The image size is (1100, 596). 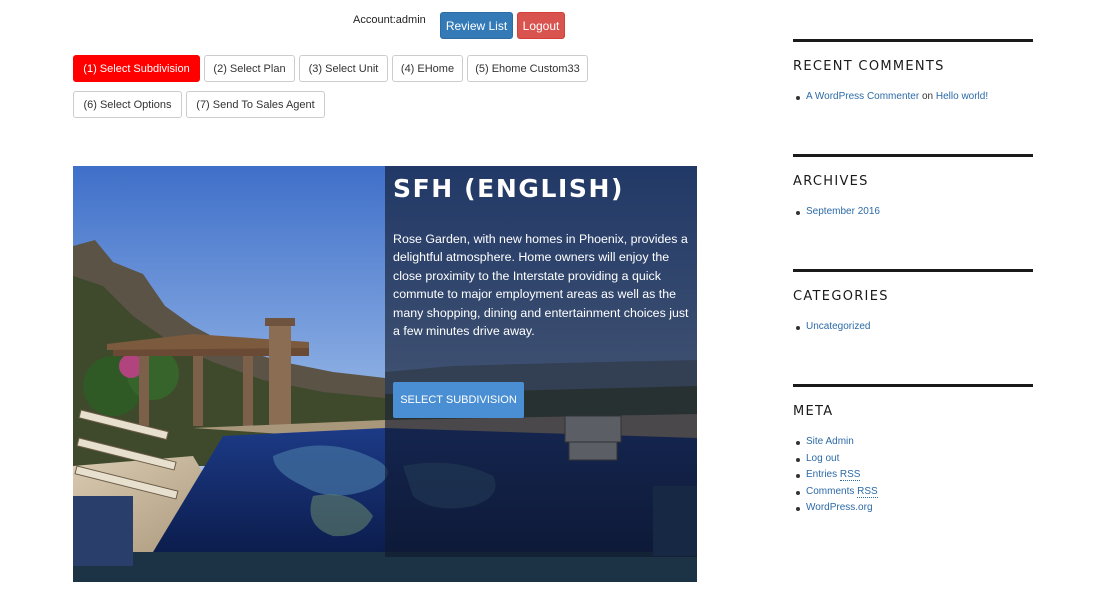 I want to click on widget-title: ARCHIVES, so click(x=831, y=181).